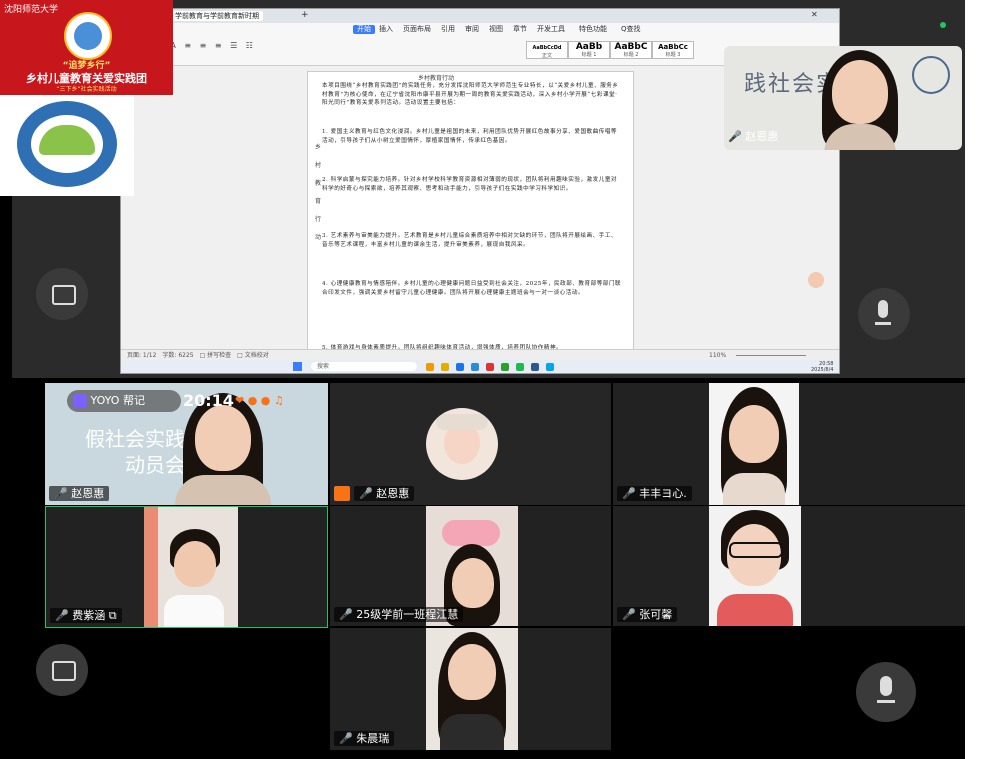 The height and width of the screenshot is (759, 993). I want to click on ribbon-tab-developer: 开发工具, so click(551, 29).